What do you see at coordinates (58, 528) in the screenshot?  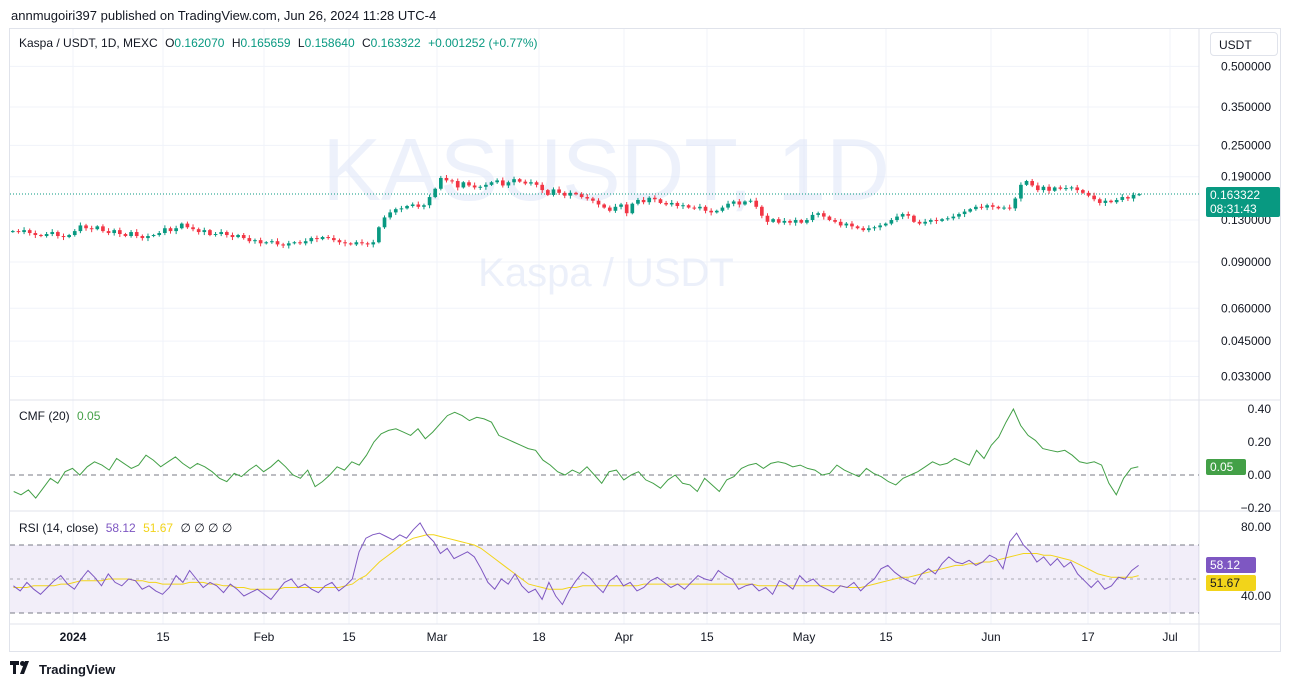 I see `rsi-label: RSI (14, close)` at bounding box center [58, 528].